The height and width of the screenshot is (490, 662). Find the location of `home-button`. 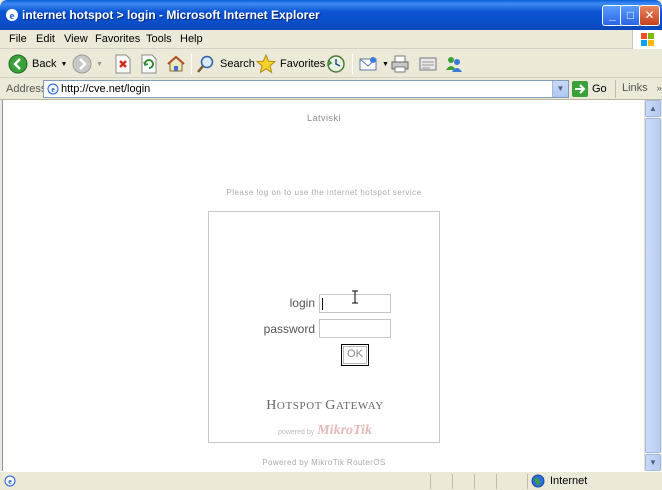

home-button is located at coordinates (176, 64).